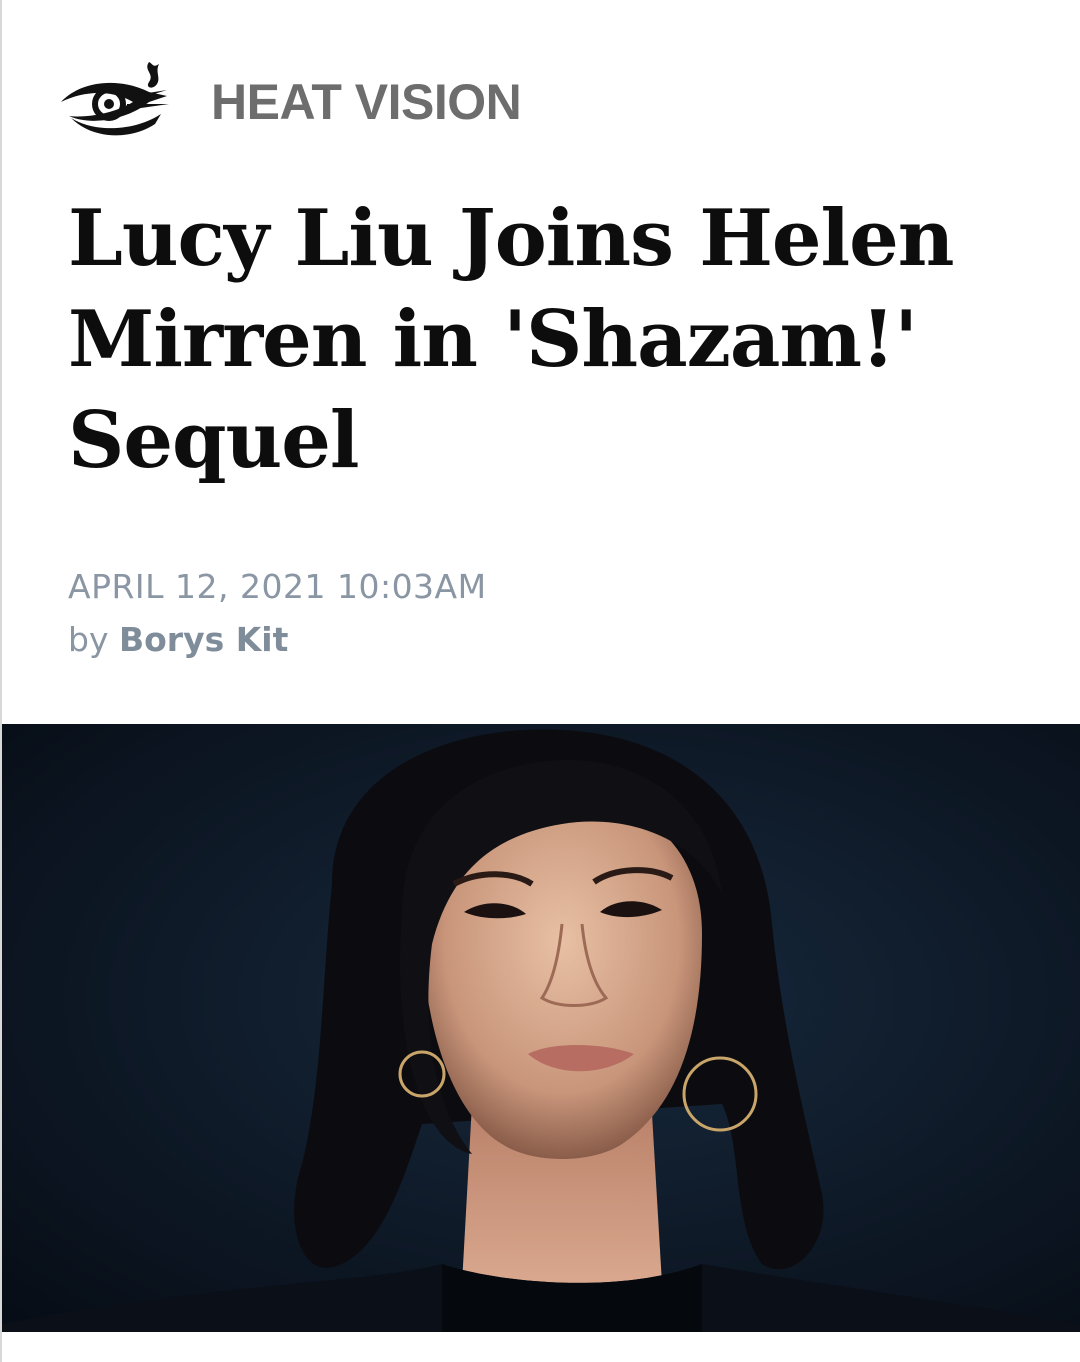 The image size is (1080, 1362). I want to click on publish-date: APRIL 12, 2021 10:03AM, so click(277, 586).